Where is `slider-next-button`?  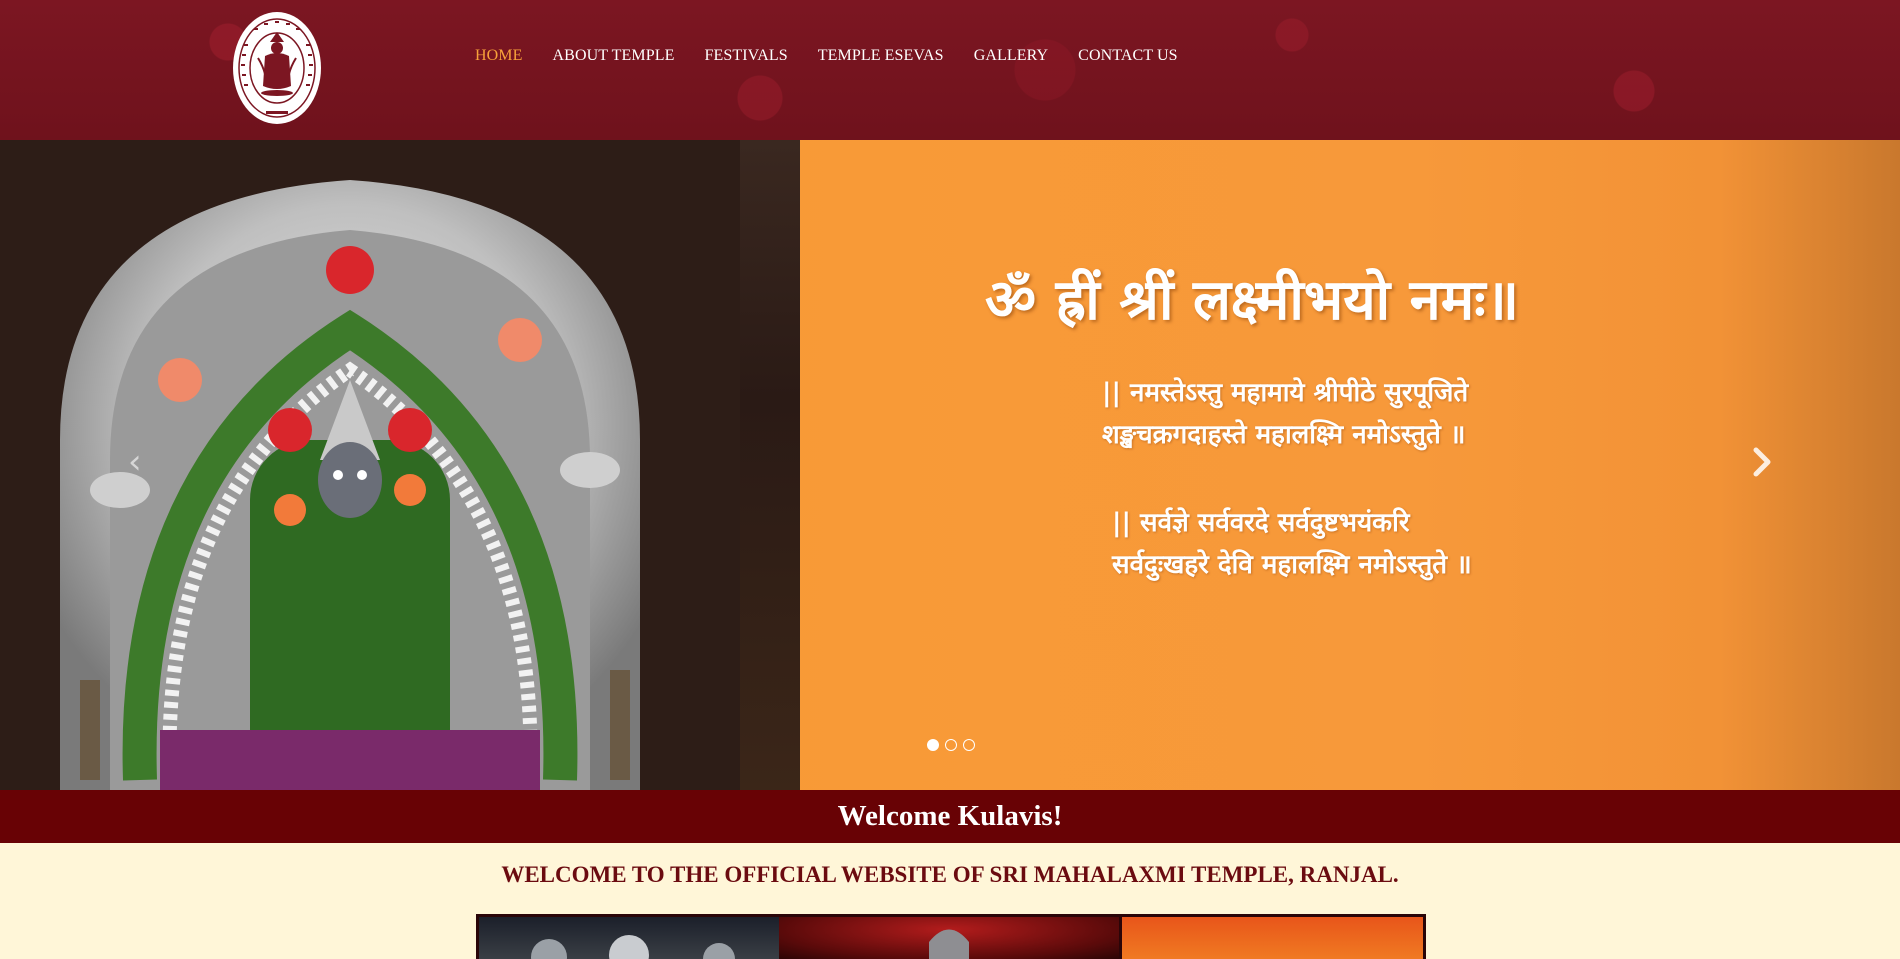 slider-next-button is located at coordinates (1763, 462).